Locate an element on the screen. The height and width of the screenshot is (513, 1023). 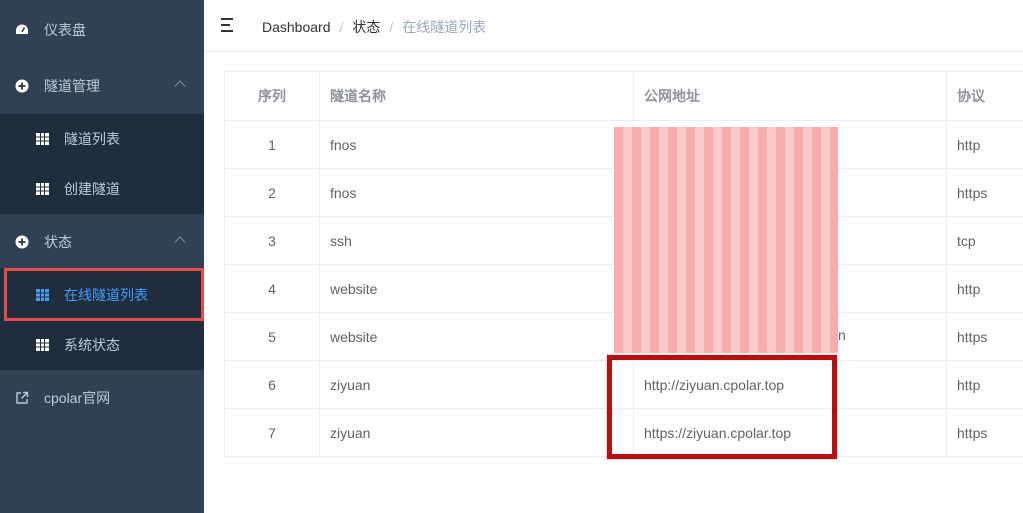
column-header-name: 隧道名称 is located at coordinates (477, 96).